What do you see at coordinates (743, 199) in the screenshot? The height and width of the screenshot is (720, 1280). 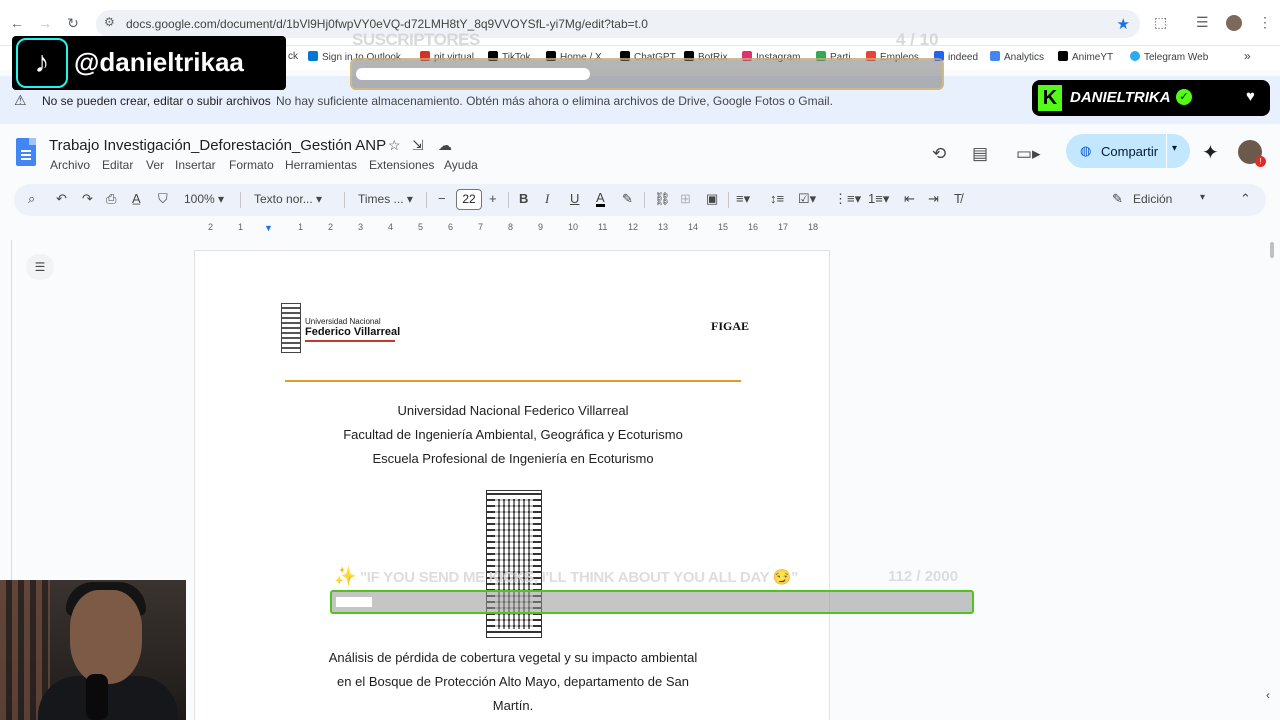 I see `align-icon: ≡▾` at bounding box center [743, 199].